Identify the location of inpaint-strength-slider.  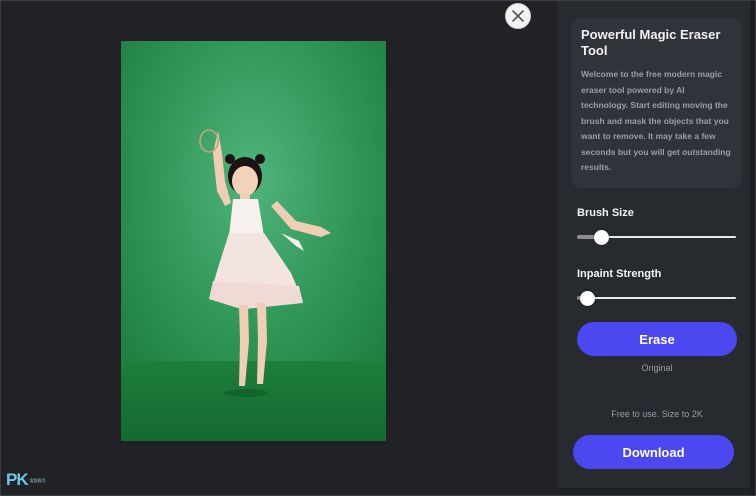
(656, 298).